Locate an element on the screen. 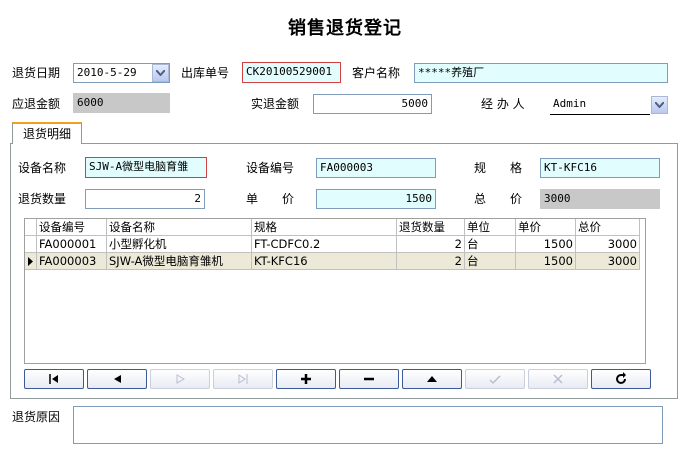 The height and width of the screenshot is (463, 690). plus-icon is located at coordinates (306, 379).